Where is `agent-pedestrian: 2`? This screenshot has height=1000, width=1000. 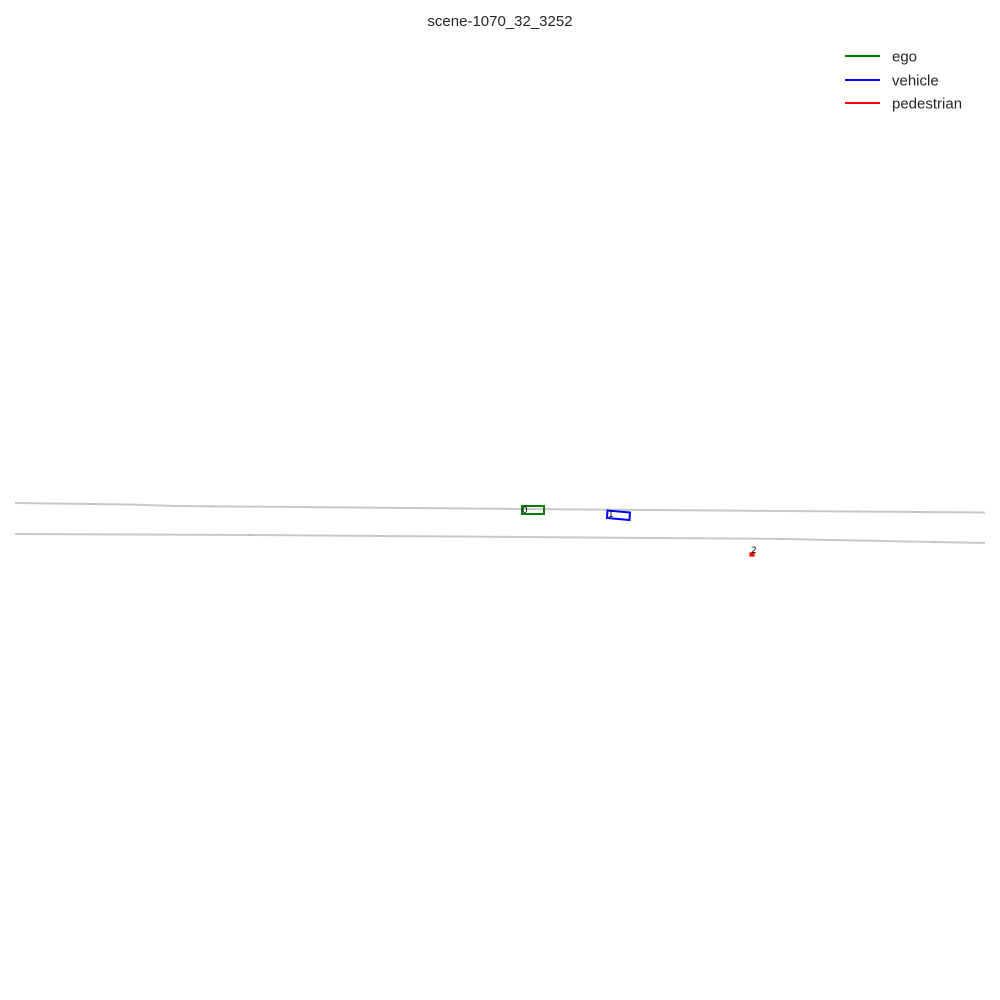 agent-pedestrian: 2 is located at coordinates (753, 551).